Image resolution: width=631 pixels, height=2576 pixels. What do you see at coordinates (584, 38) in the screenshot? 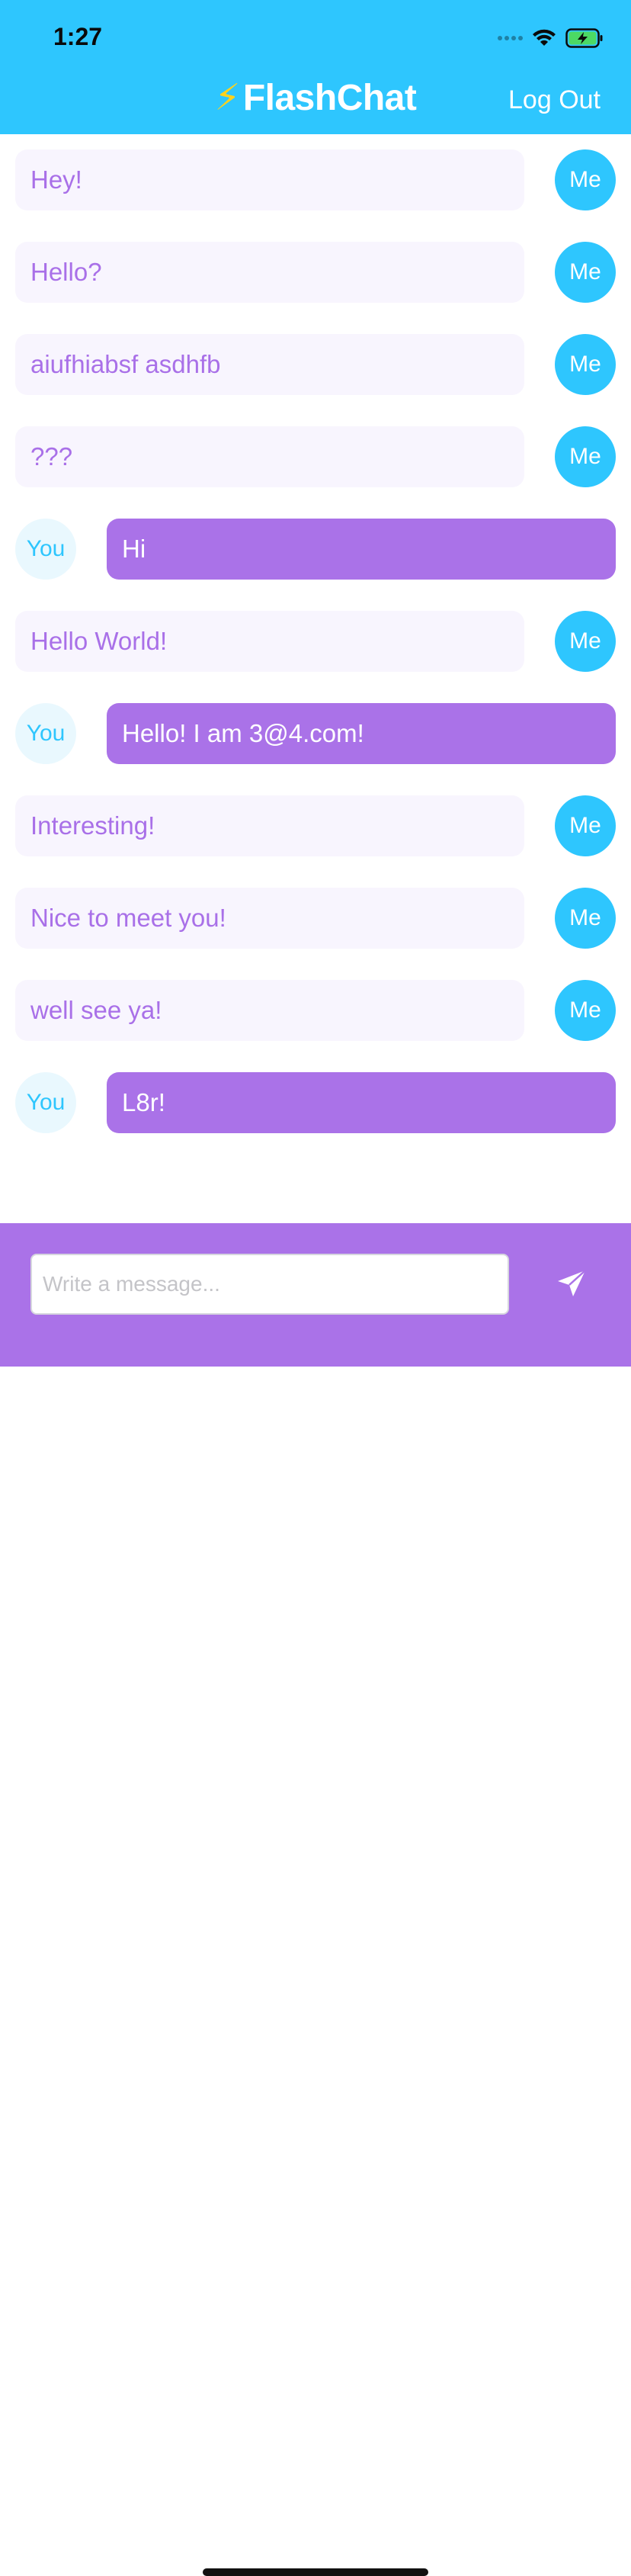
I see `battery-charging-icon` at bounding box center [584, 38].